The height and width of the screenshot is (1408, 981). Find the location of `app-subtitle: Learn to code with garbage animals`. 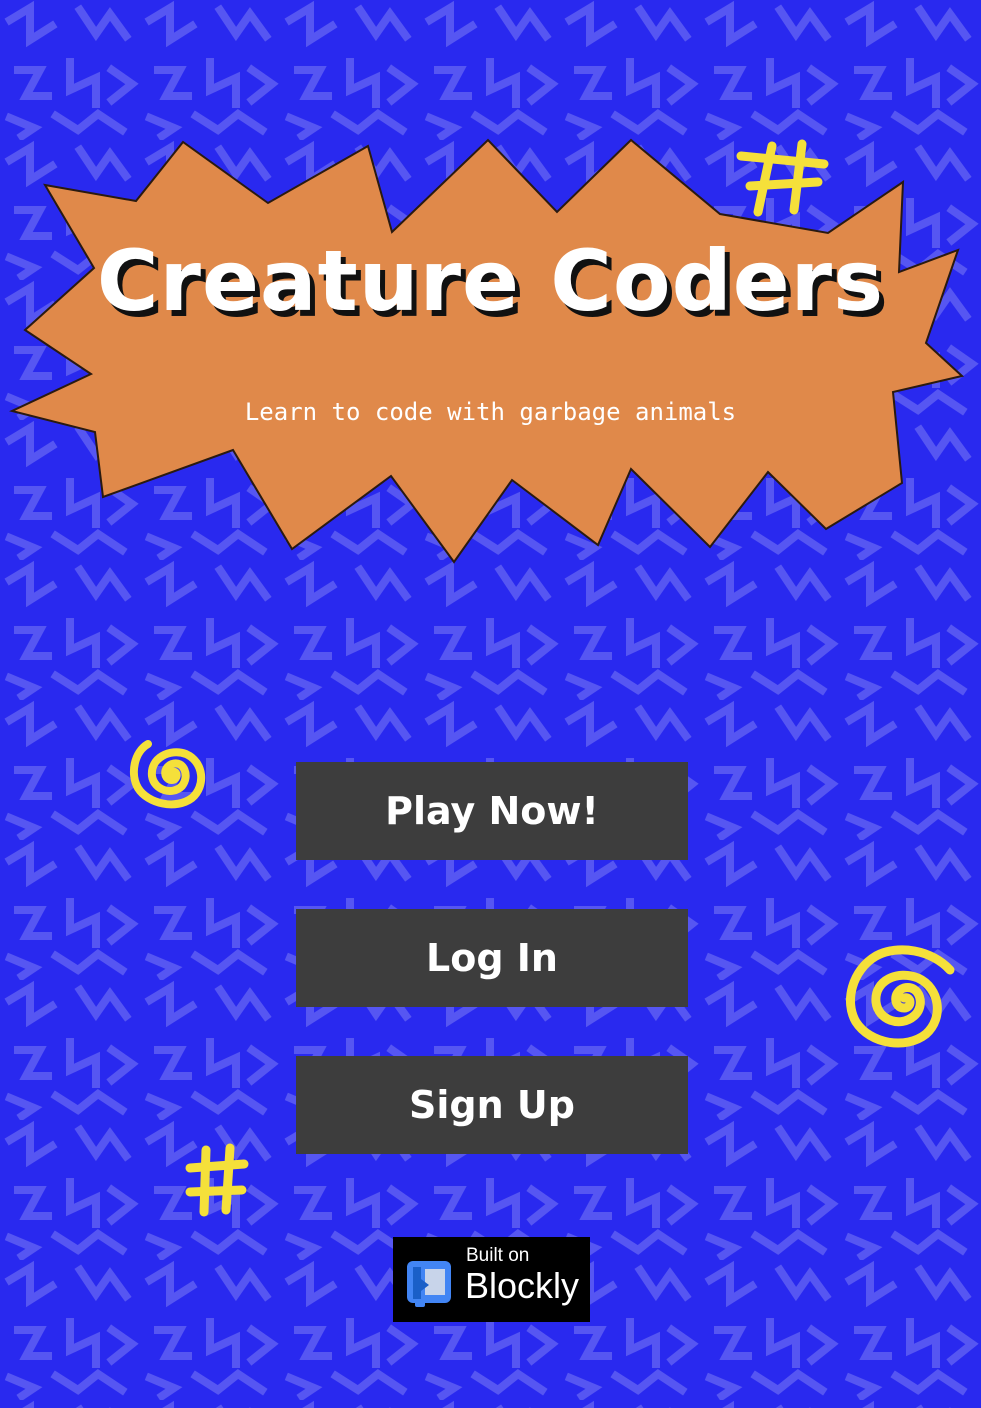

app-subtitle: Learn to code with garbage animals is located at coordinates (490, 412).